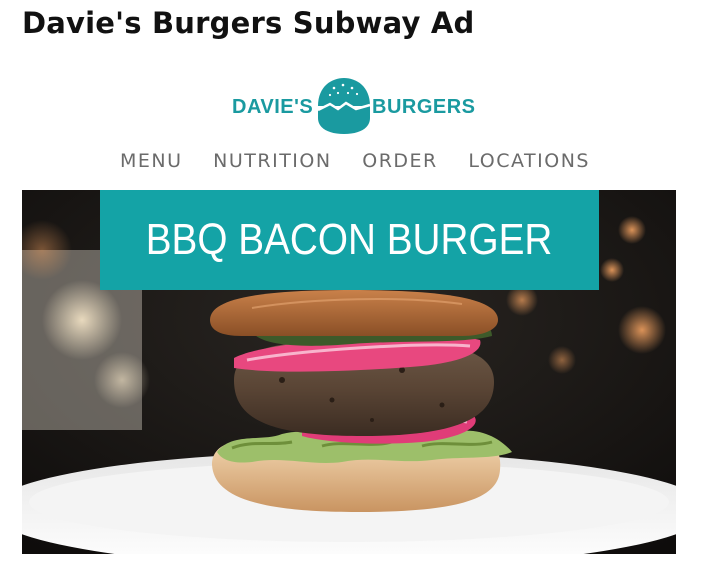 The width and height of the screenshot is (709, 564). Describe the element at coordinates (273, 107) in the screenshot. I see `logo-word-left: DAVIE'S` at that location.